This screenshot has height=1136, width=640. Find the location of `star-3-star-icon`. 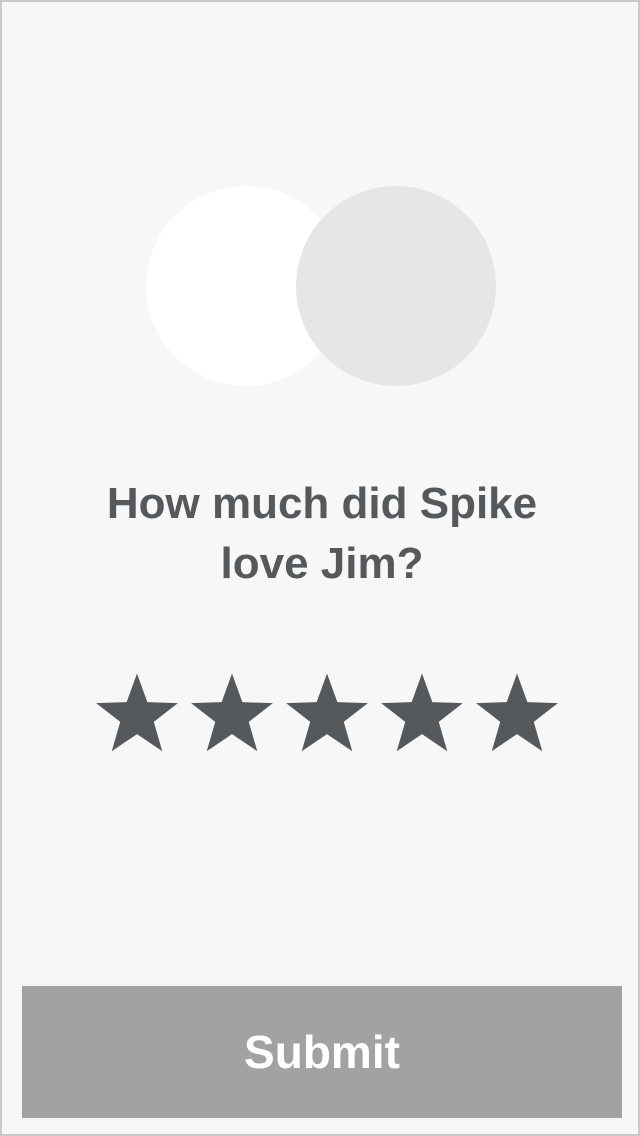

star-3-star-icon is located at coordinates (327, 713).